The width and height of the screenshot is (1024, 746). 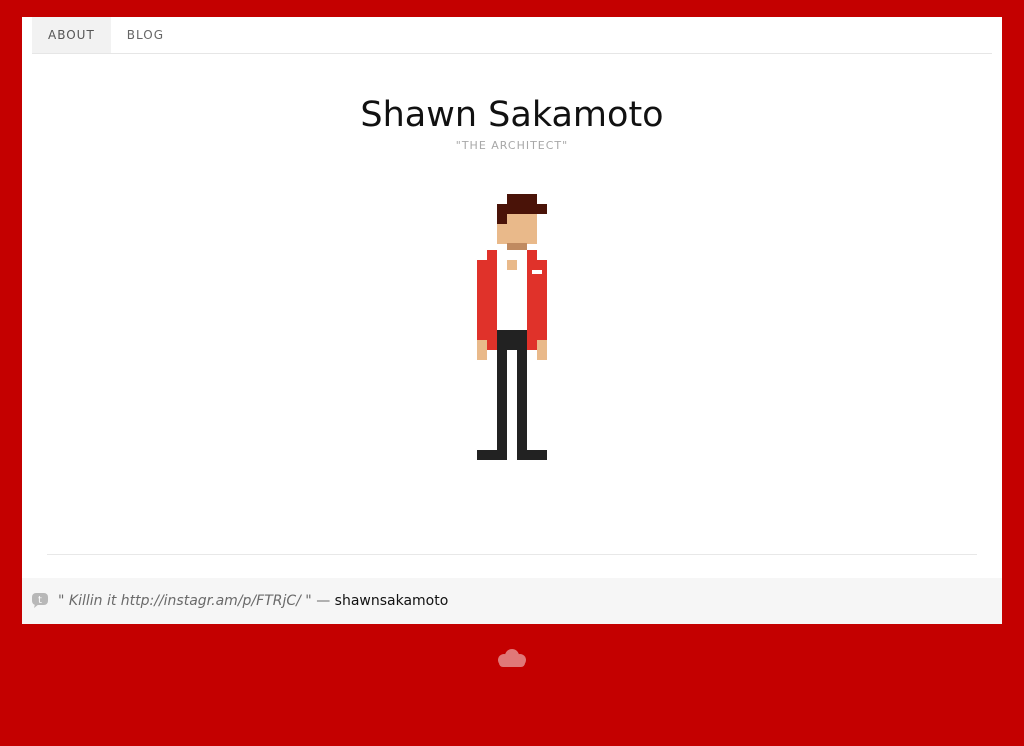 What do you see at coordinates (71, 35) in the screenshot?
I see `nav-about: ABOUT` at bounding box center [71, 35].